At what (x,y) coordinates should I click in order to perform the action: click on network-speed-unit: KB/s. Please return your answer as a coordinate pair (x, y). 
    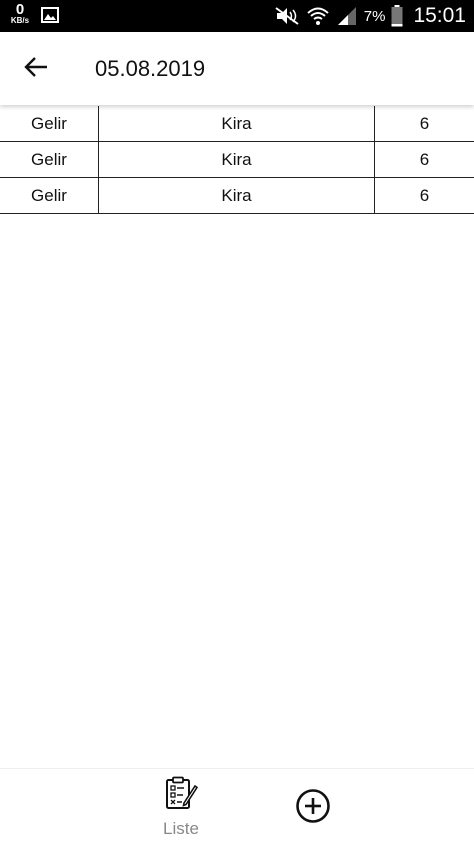
    Looking at the image, I should click on (20, 20).